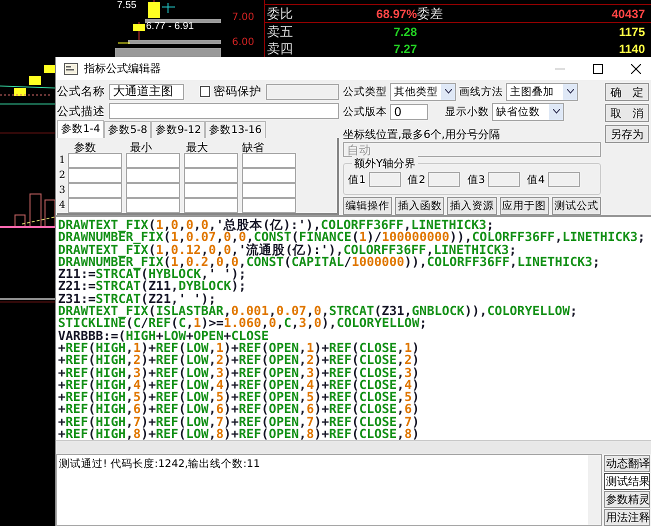  What do you see at coordinates (409, 112) in the screenshot?
I see `version-field: 0` at bounding box center [409, 112].